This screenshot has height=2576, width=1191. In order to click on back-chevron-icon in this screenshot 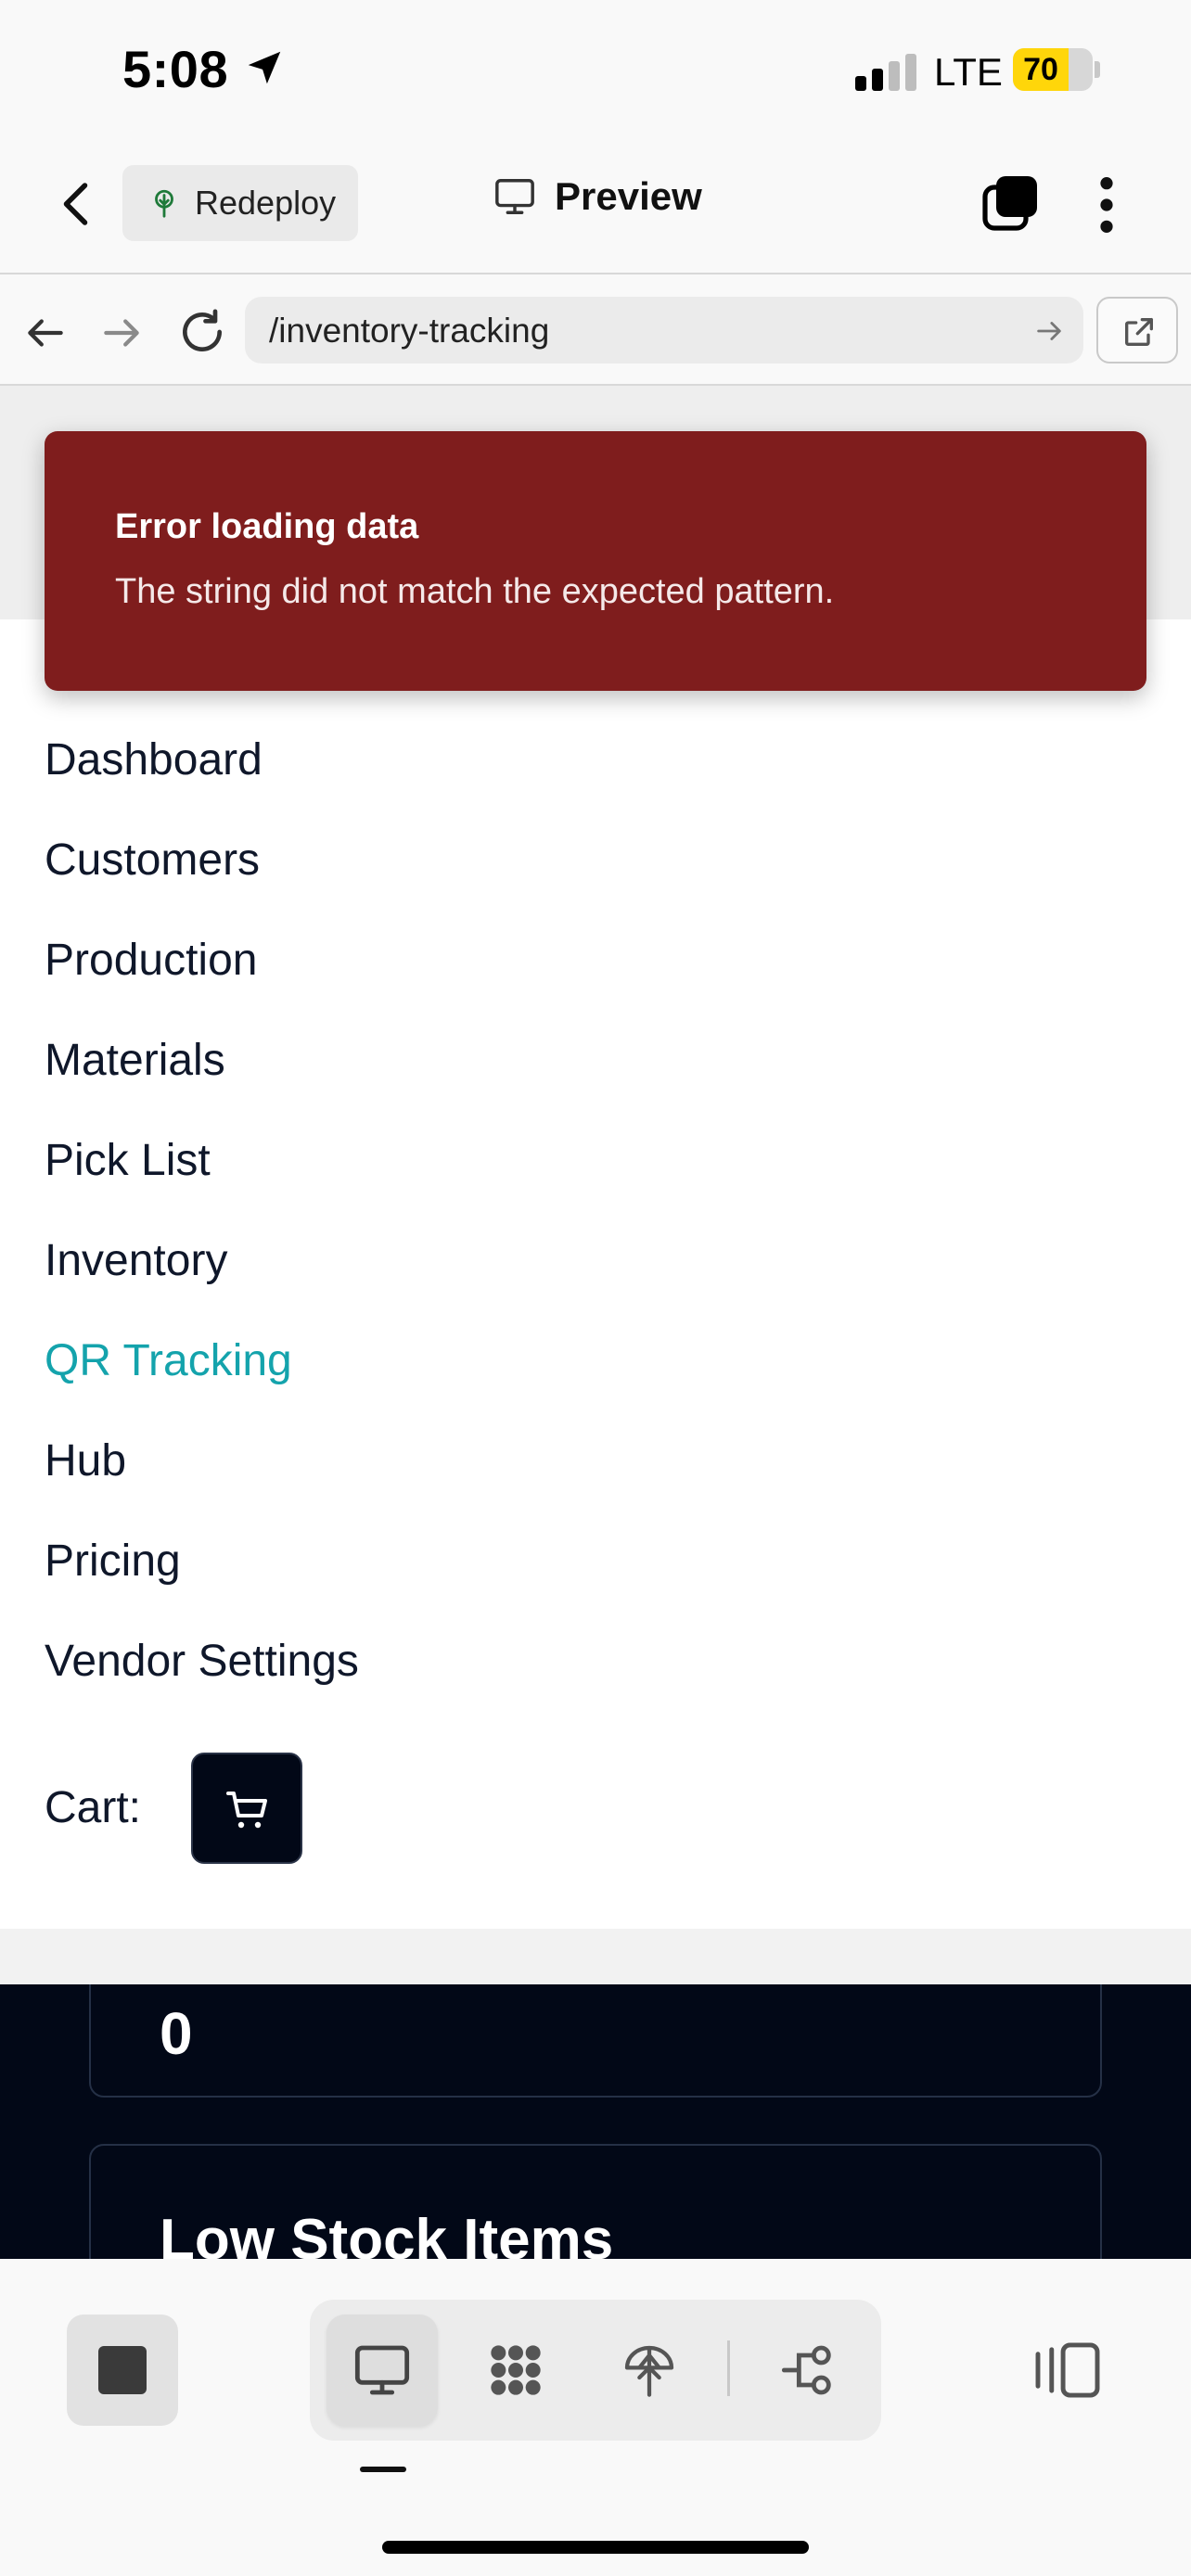, I will do `click(78, 204)`.